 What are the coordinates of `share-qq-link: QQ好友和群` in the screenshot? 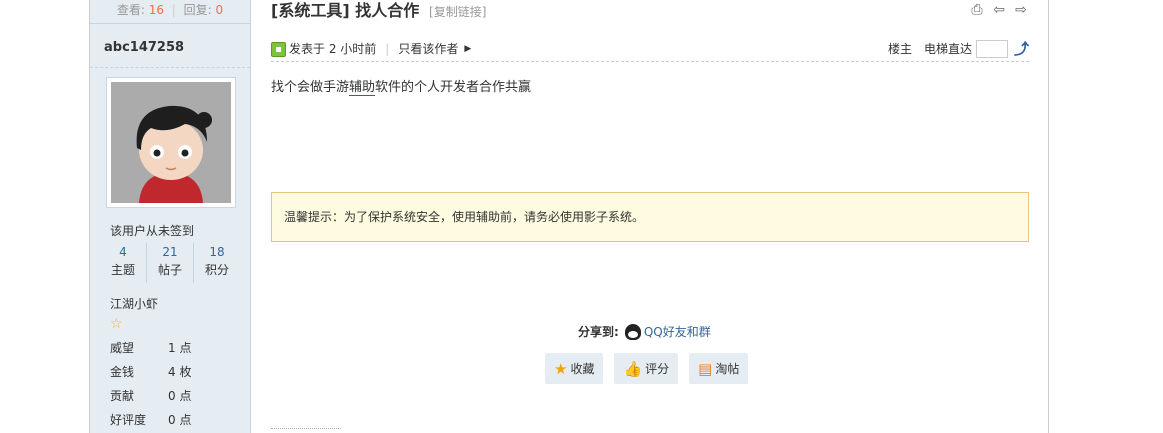 It's located at (677, 331).